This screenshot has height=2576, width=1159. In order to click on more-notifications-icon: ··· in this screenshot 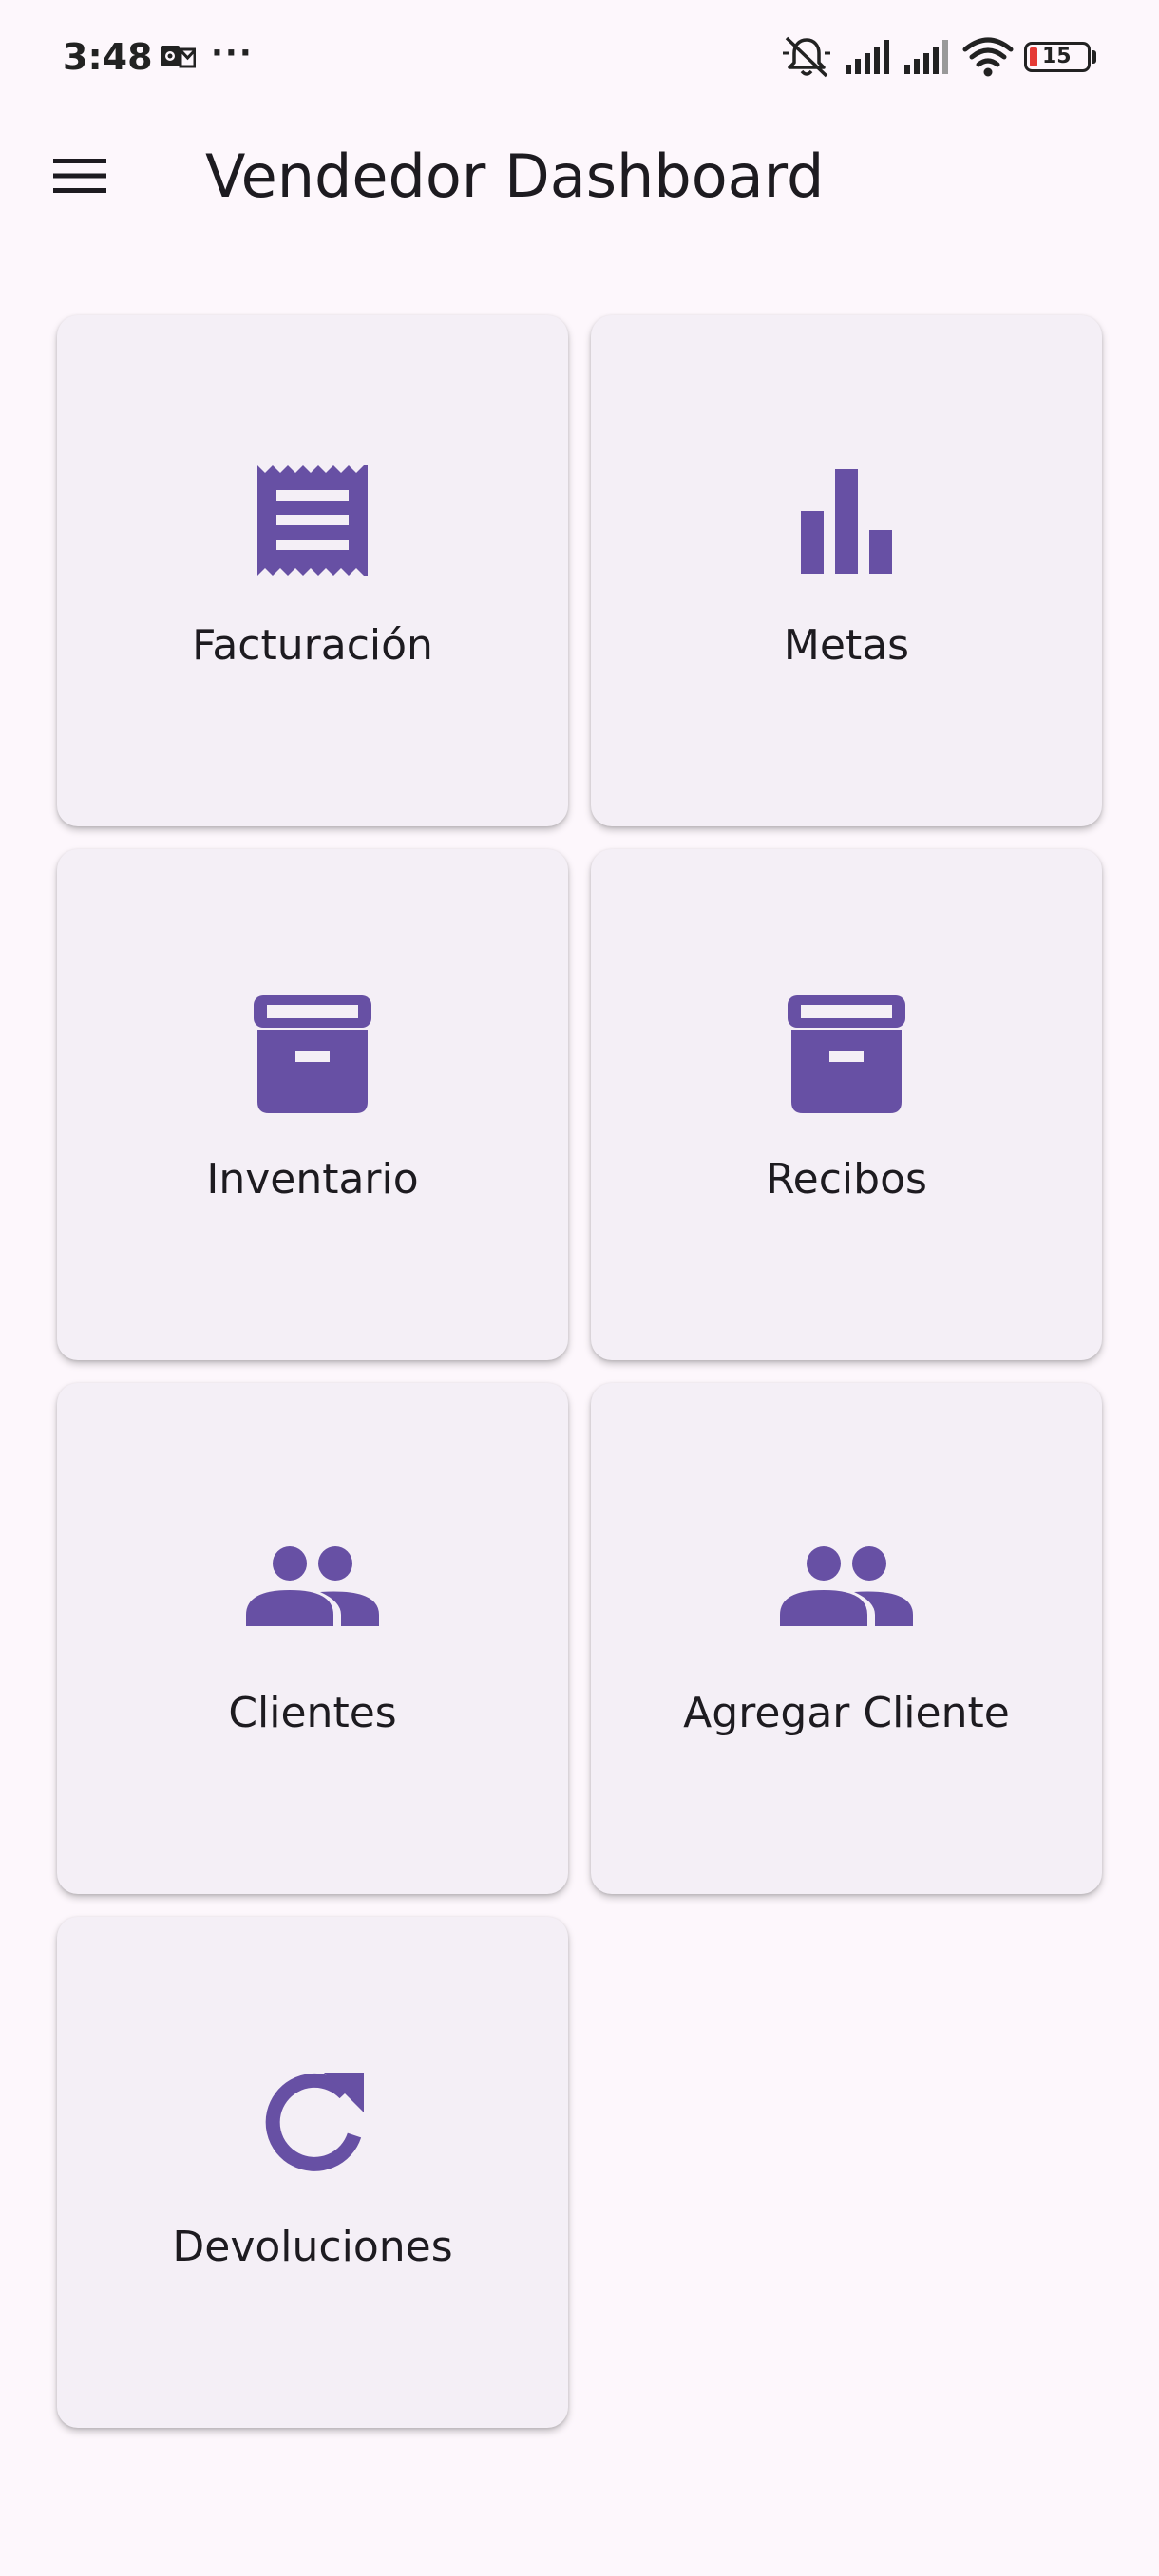, I will do `click(232, 53)`.